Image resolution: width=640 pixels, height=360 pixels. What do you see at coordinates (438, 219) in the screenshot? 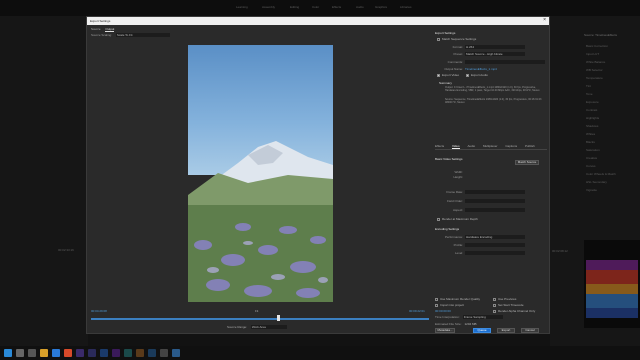
I see `render-max-depth-checkbox` at bounding box center [438, 219].